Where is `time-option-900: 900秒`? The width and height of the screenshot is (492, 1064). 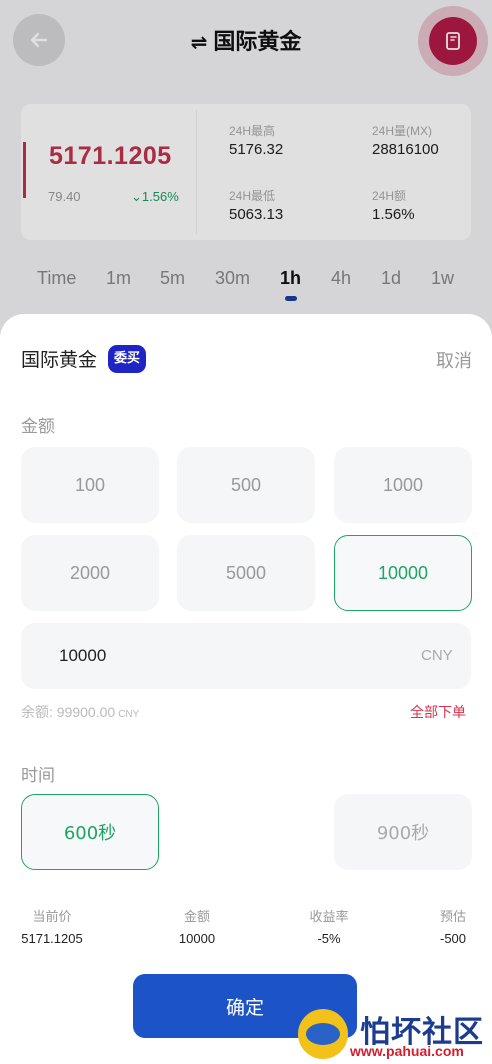
time-option-900: 900秒 is located at coordinates (403, 832).